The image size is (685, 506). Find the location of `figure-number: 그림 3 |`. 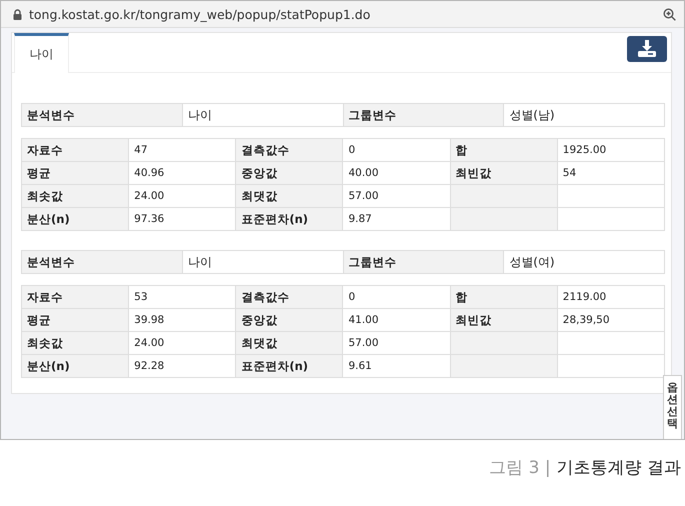

figure-number: 그림 3 | is located at coordinates (520, 468).